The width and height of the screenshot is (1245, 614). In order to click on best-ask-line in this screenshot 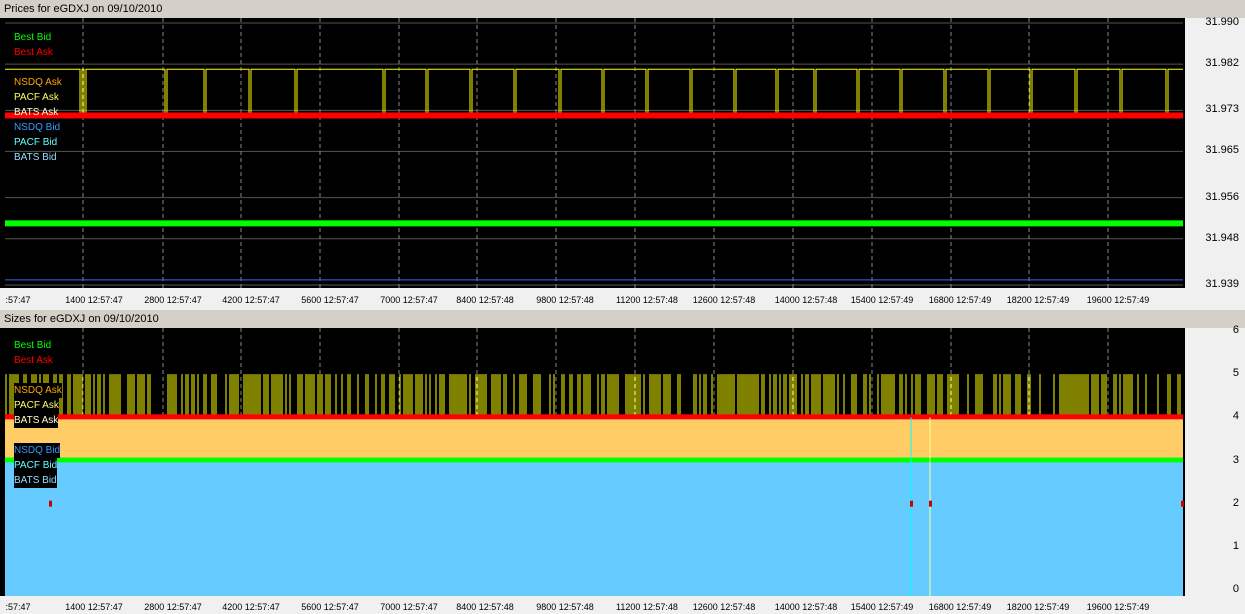, I will do `click(594, 115)`.